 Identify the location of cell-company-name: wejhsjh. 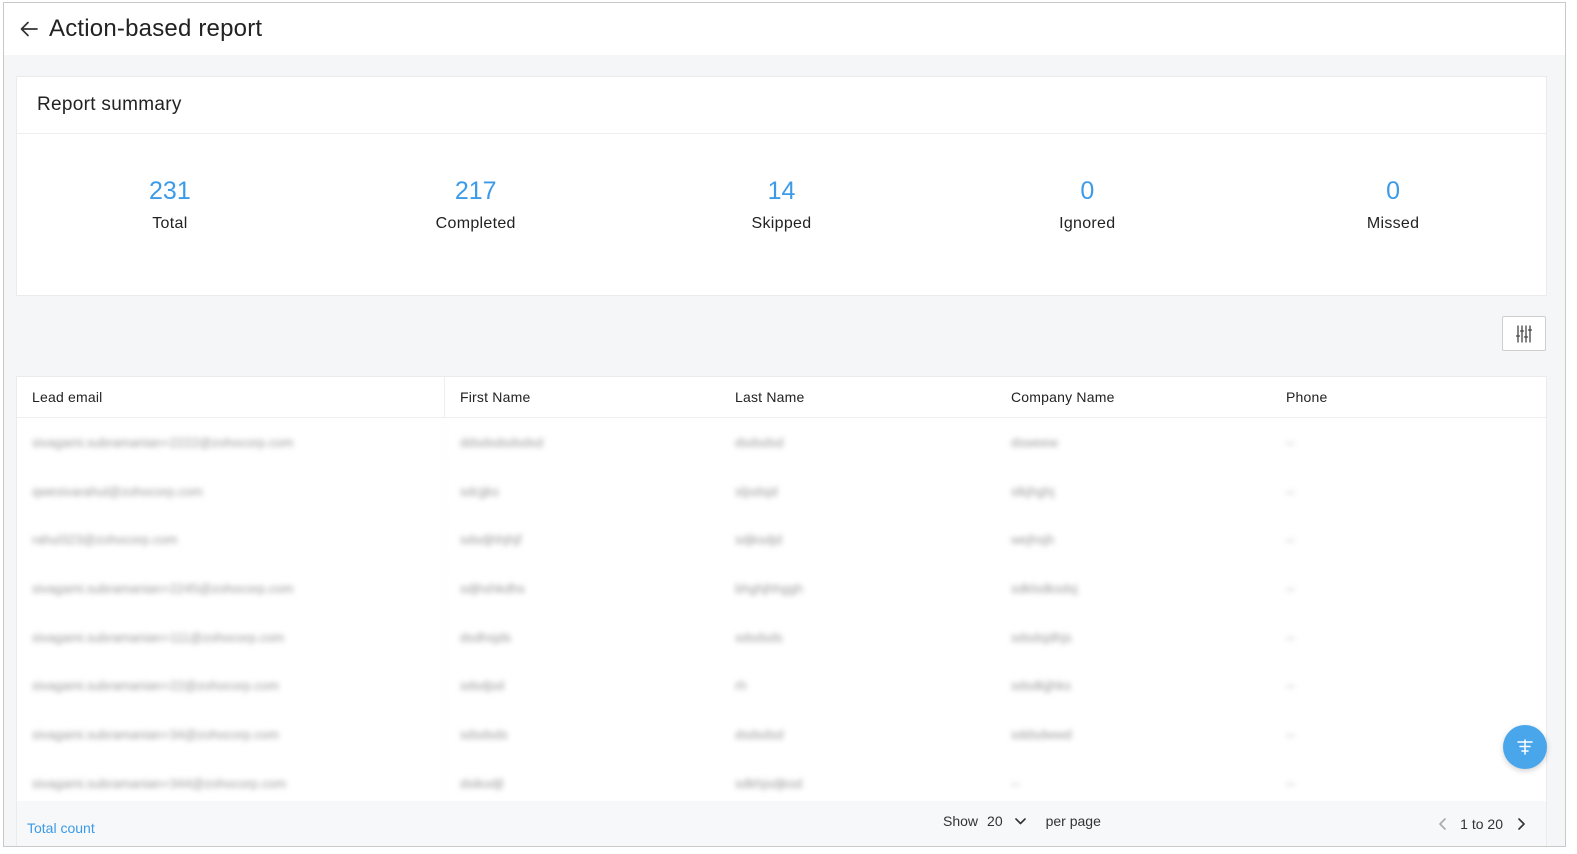
(1033, 540).